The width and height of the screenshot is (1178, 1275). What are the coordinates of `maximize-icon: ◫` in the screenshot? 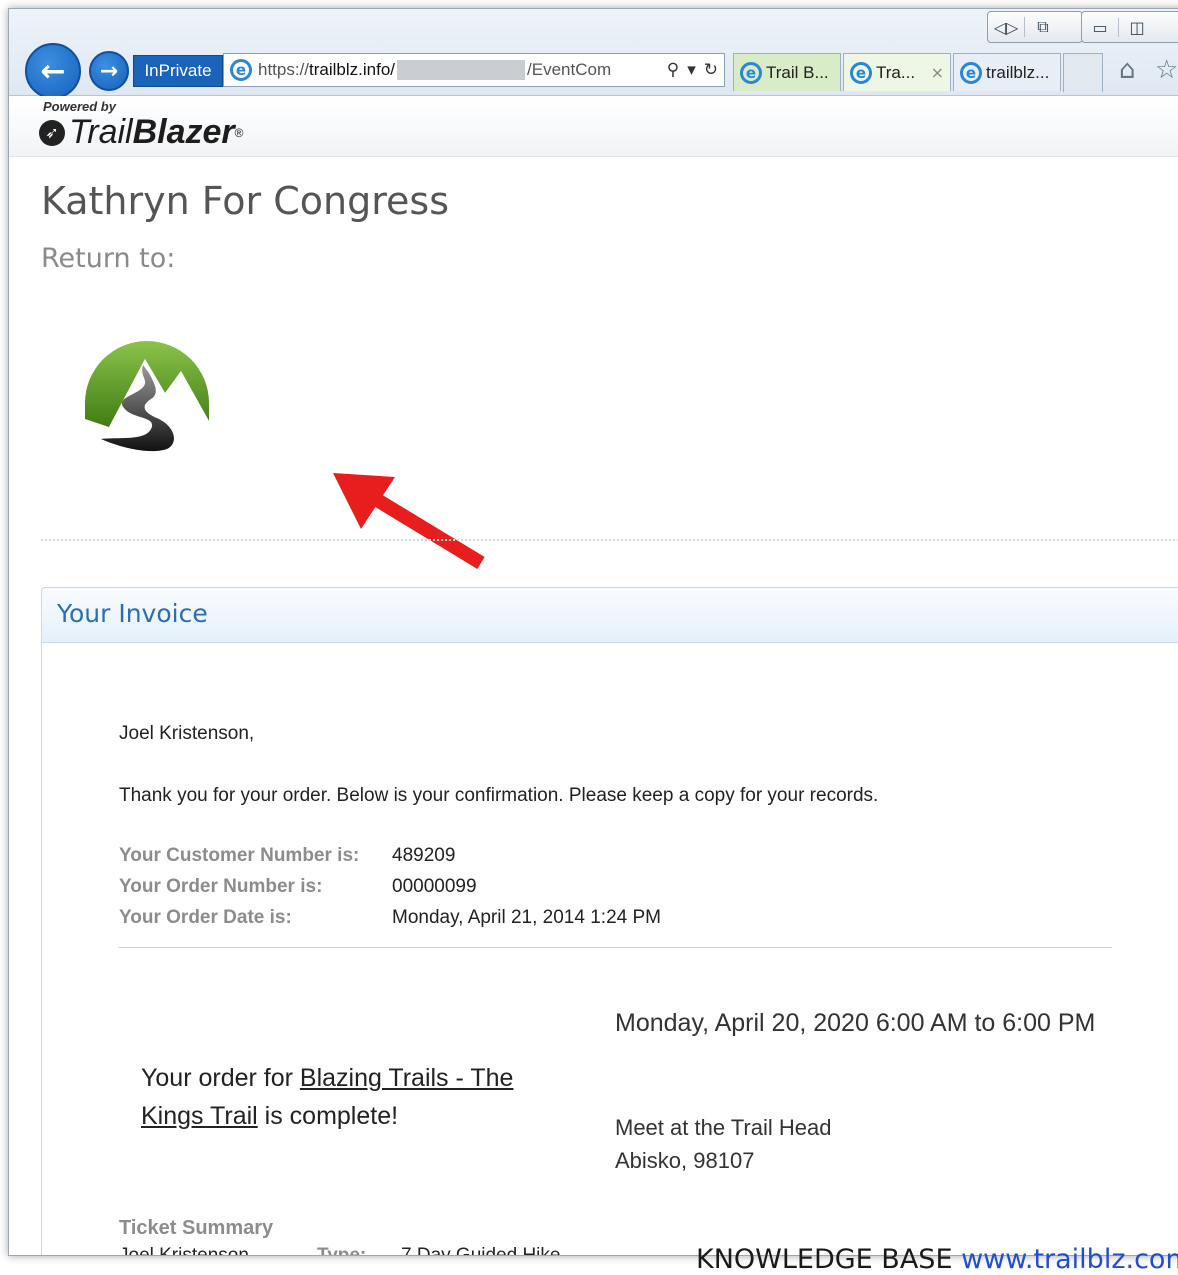 It's located at (1136, 27).